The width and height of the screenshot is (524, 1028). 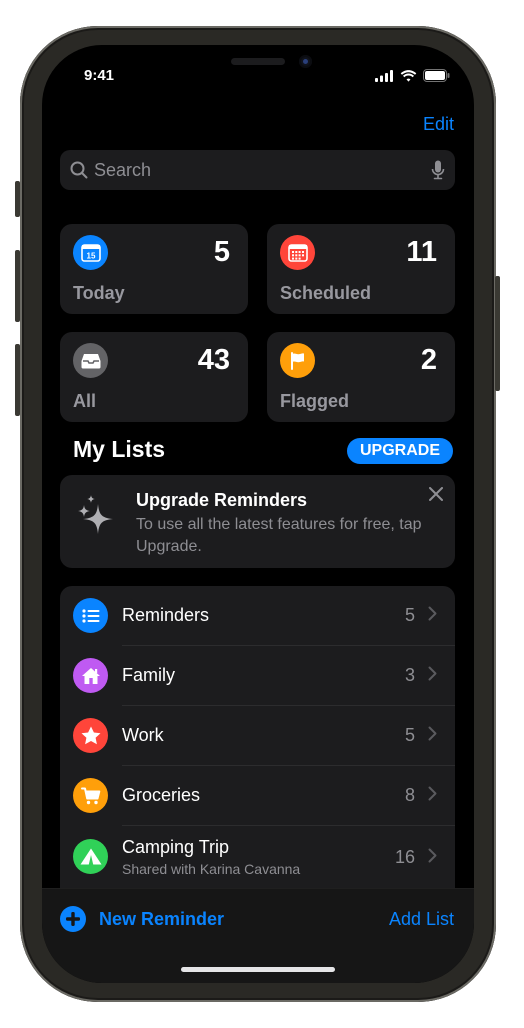 What do you see at coordinates (154, 377) in the screenshot?
I see `smart-list-all: 43 All` at bounding box center [154, 377].